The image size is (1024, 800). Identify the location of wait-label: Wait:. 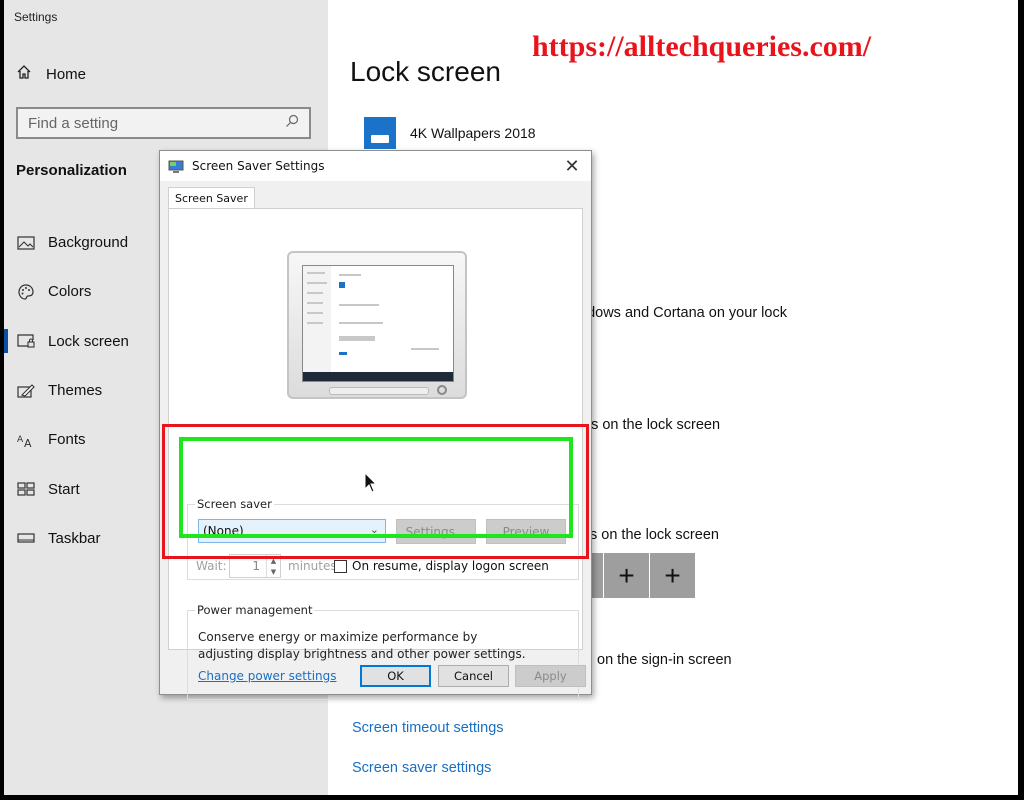
(211, 566).